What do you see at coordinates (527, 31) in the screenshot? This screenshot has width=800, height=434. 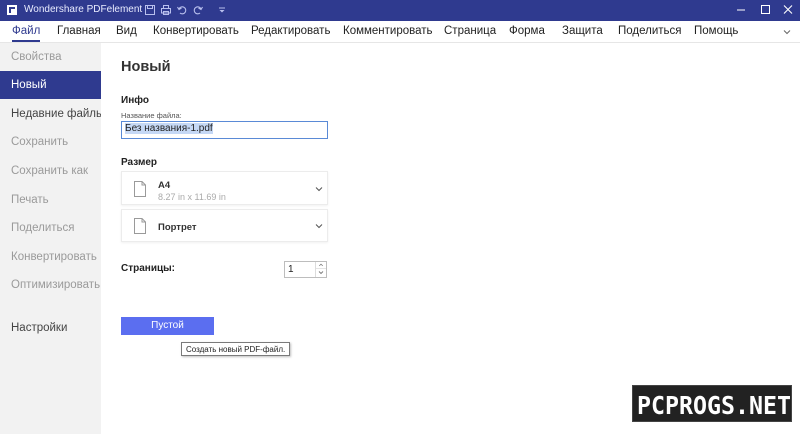 I see `menu-form: Форма` at bounding box center [527, 31].